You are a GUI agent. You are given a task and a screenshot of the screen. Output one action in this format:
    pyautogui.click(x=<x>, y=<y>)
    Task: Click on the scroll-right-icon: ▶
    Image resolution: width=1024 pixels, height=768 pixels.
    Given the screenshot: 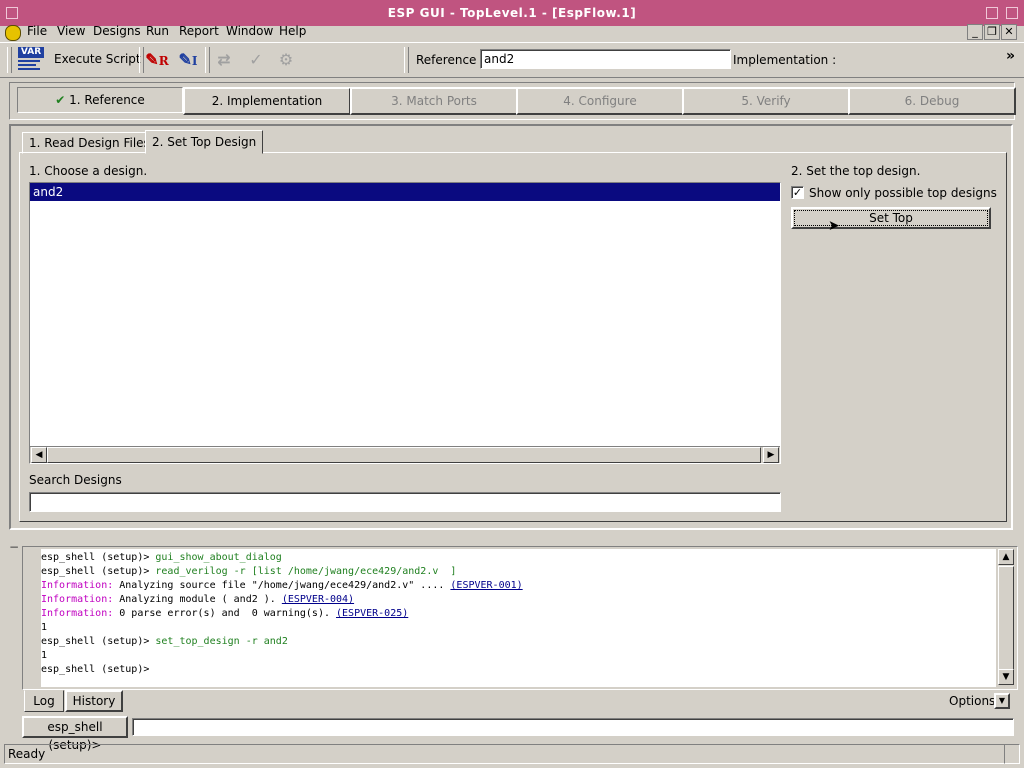 What is the action you would take?
    pyautogui.click(x=771, y=455)
    